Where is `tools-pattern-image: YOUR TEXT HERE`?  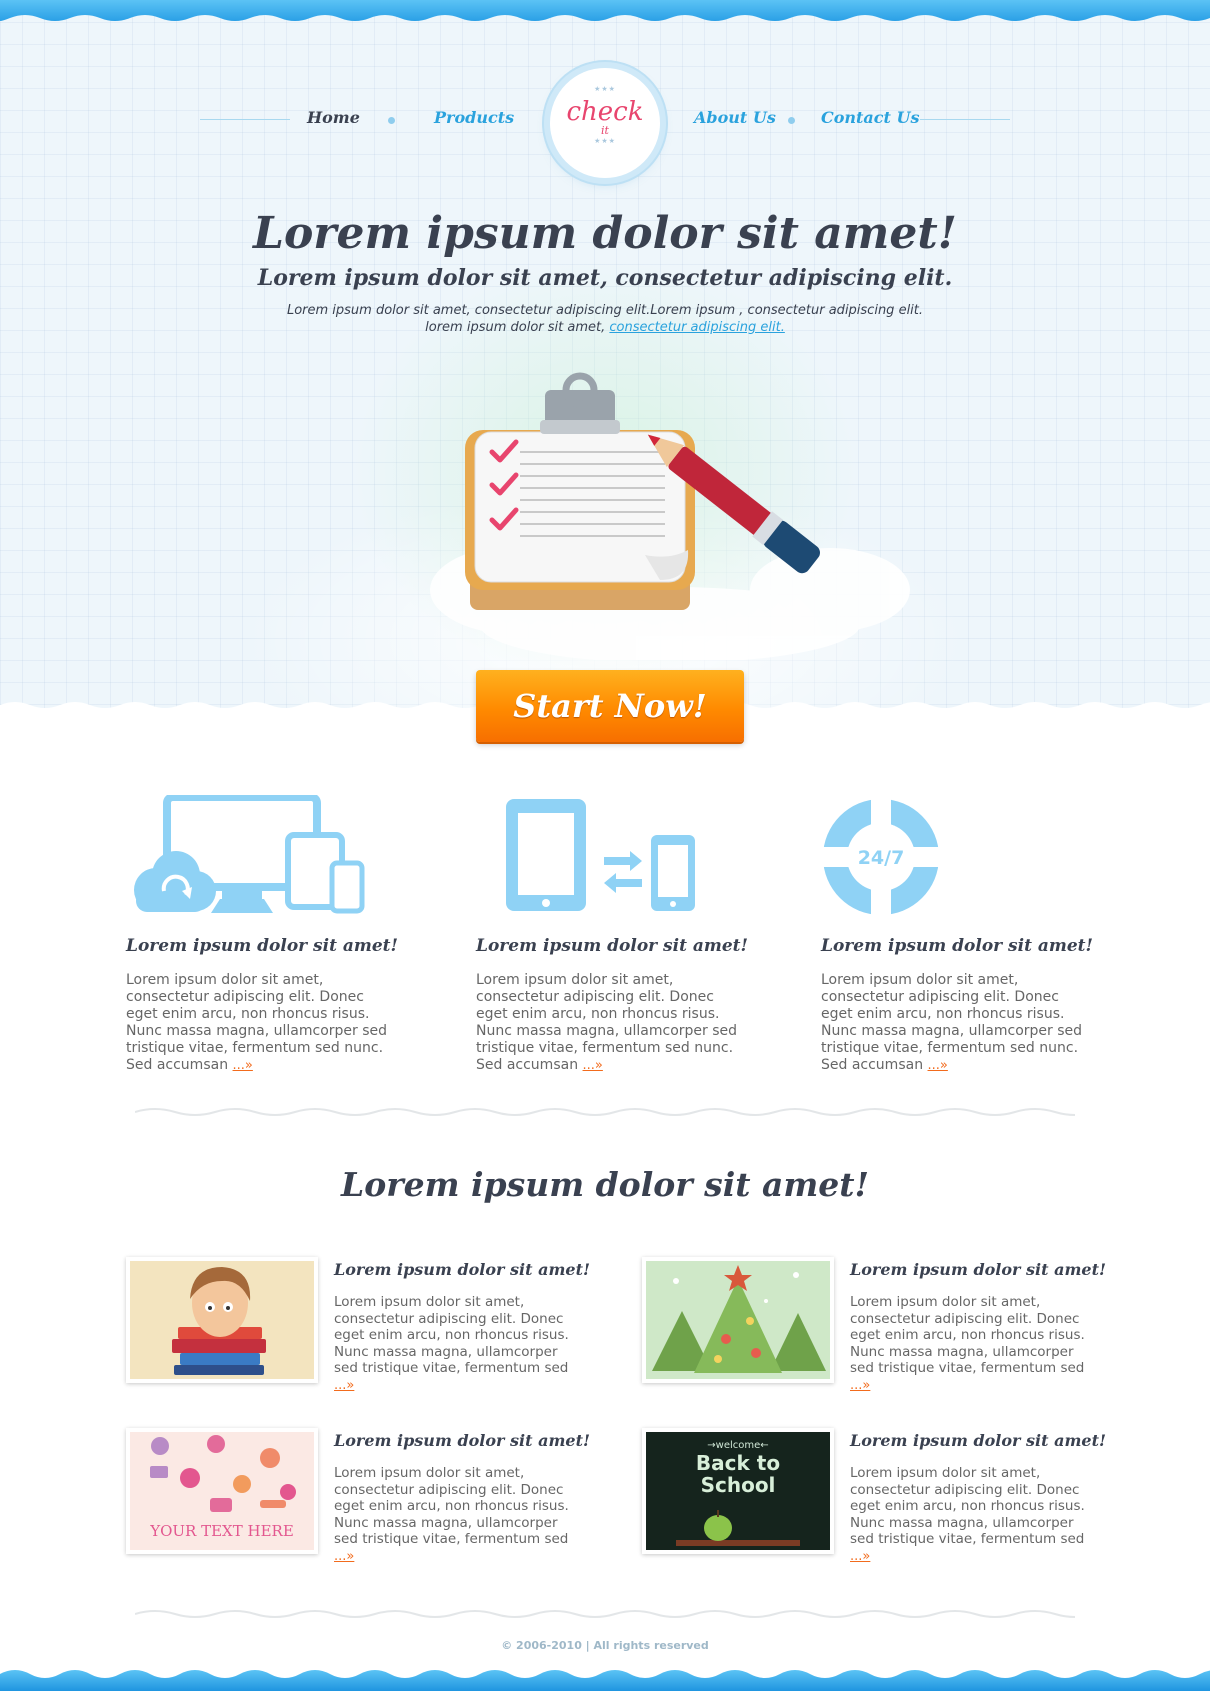
tools-pattern-image: YOUR TEXT HERE is located at coordinates (222, 1491).